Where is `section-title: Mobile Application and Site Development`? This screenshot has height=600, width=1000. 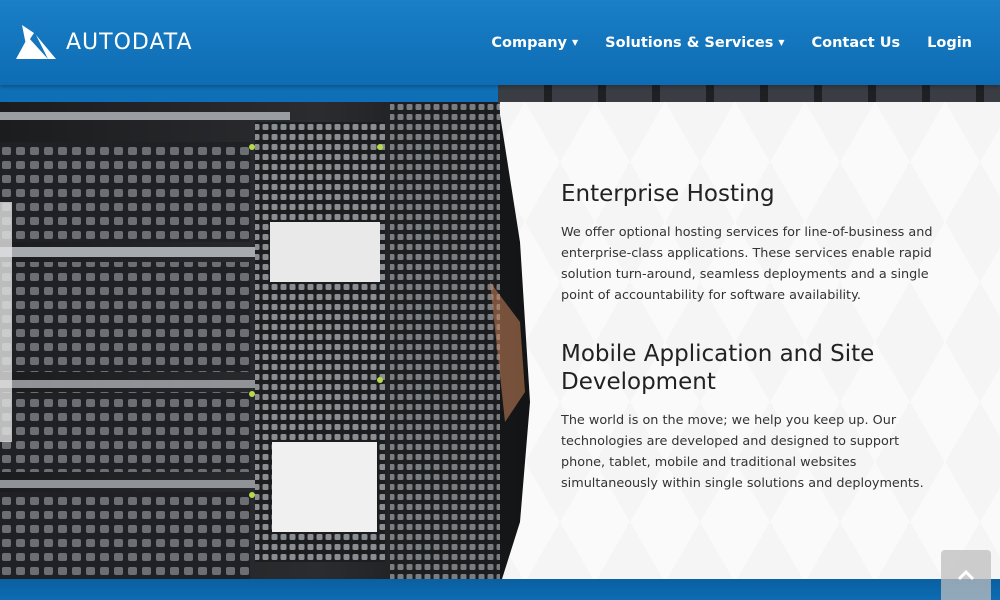 section-title: Mobile Application and Site Development is located at coordinates (718, 368).